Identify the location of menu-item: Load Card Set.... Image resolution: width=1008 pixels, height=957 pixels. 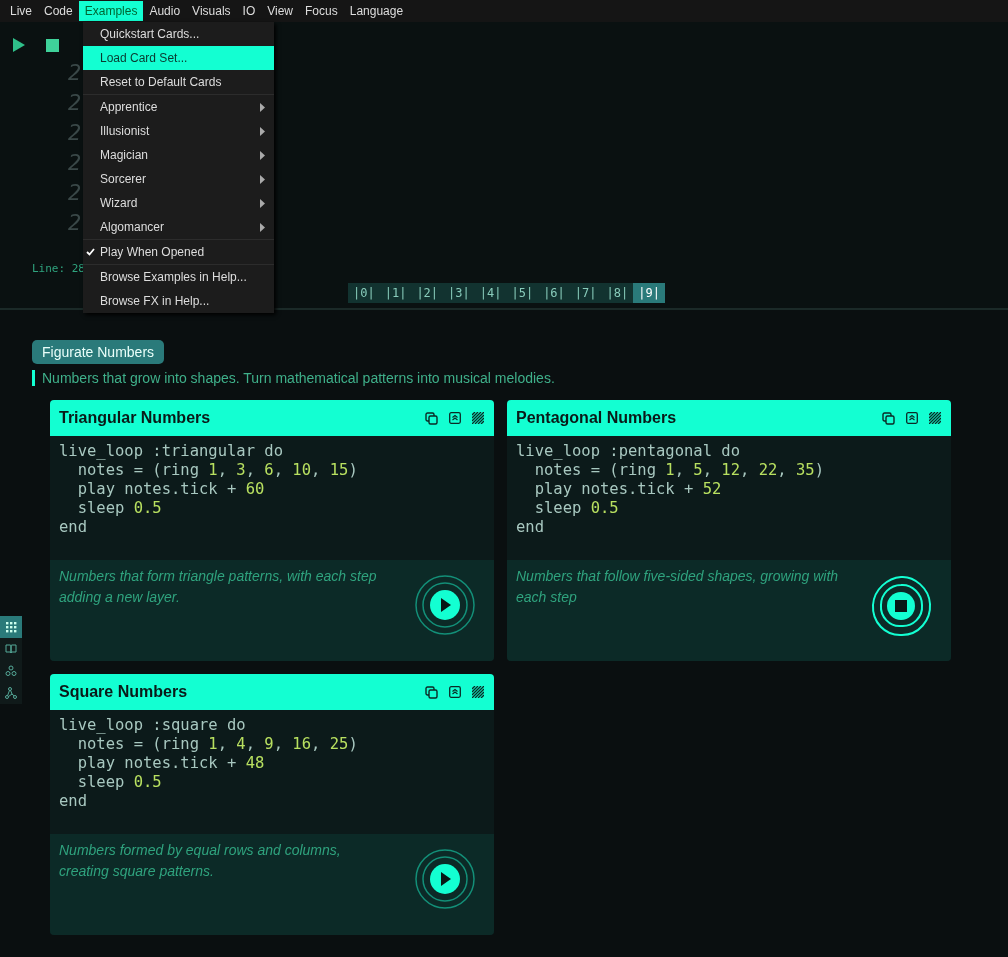
(178, 58).